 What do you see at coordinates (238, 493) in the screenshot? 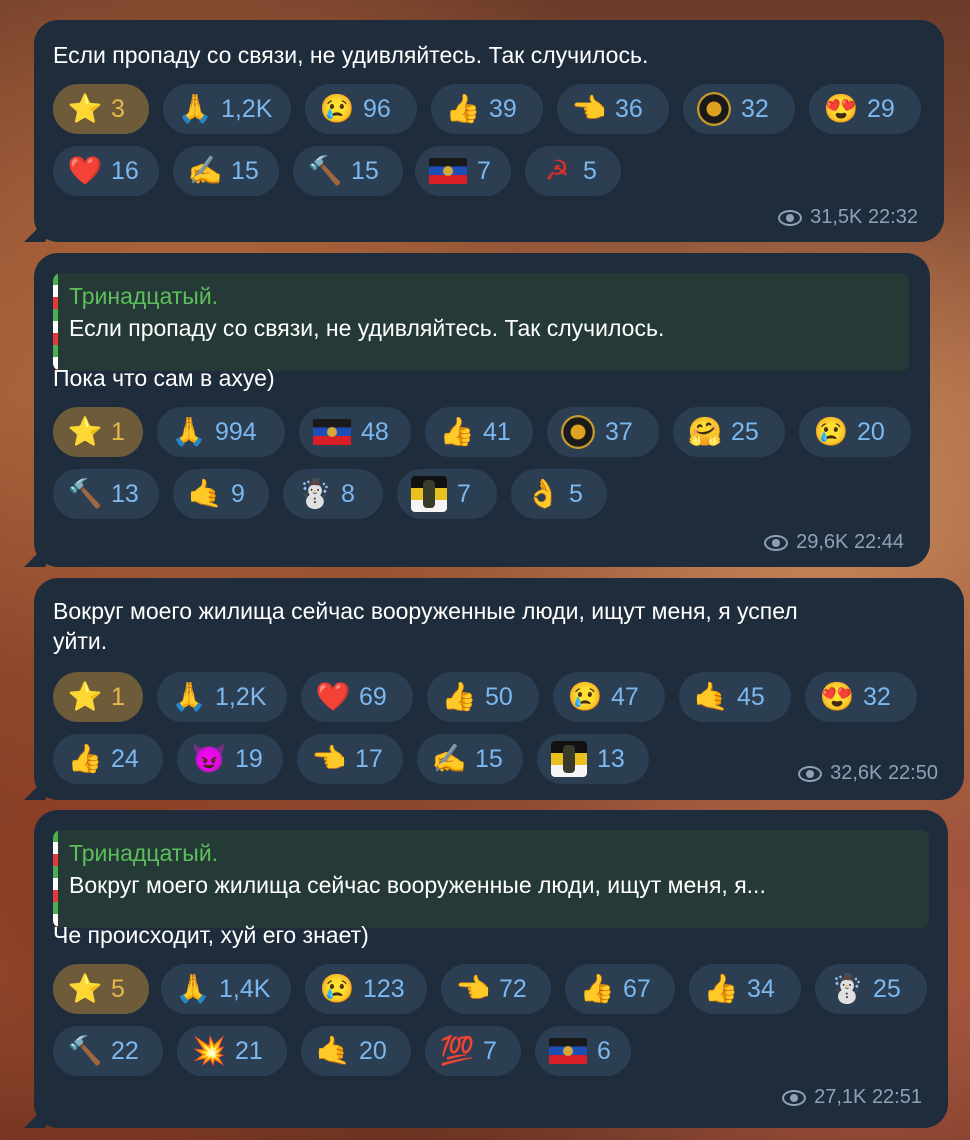
I see `reaction-count: 9` at bounding box center [238, 493].